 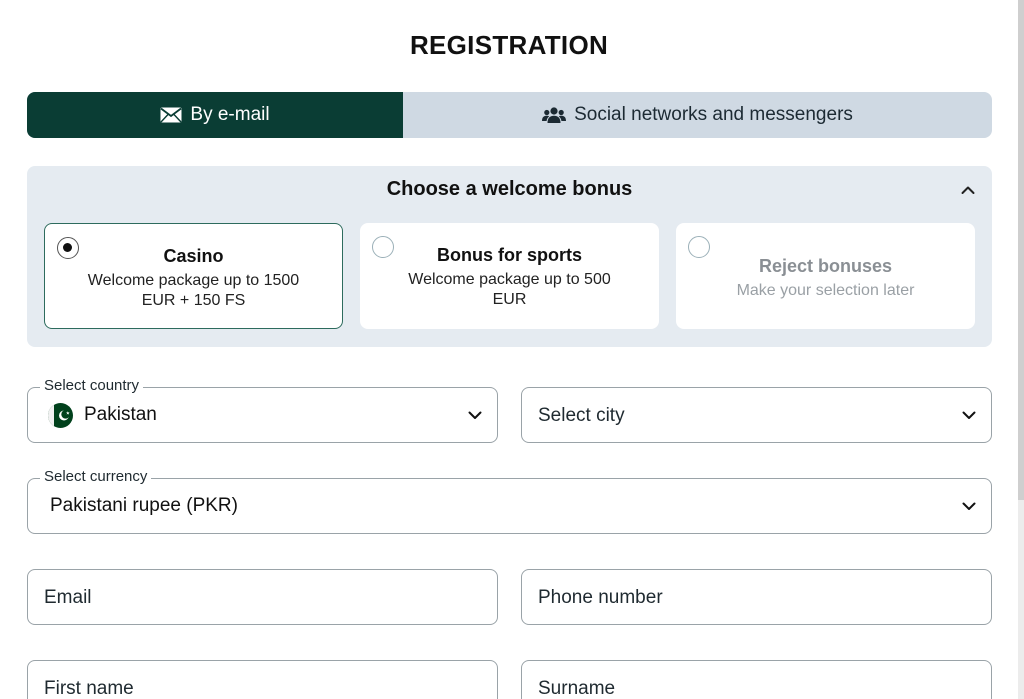 What do you see at coordinates (713, 114) in the screenshot?
I see `tab-label: Social networks and messengers` at bounding box center [713, 114].